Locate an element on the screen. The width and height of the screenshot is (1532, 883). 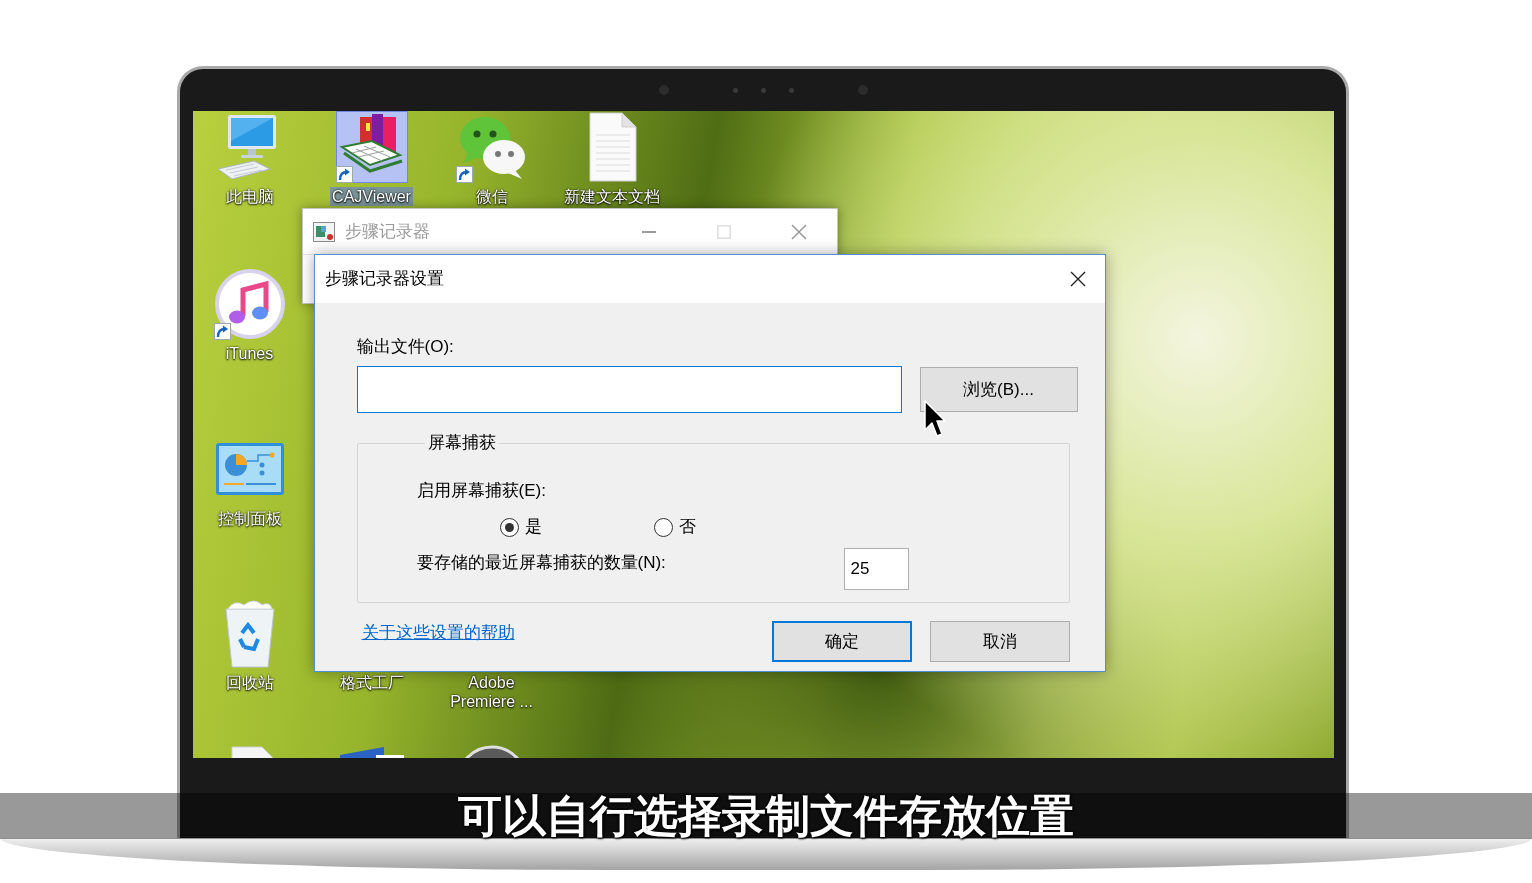
books-icon is located at coordinates (371, 147).